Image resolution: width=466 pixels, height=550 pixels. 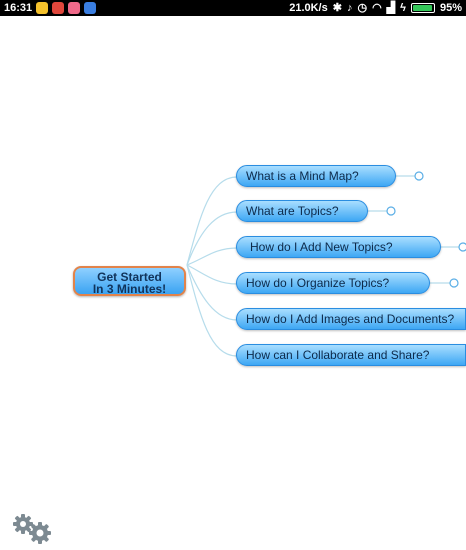 I want to click on network-speed: 21.0K/s, so click(x=308, y=8).